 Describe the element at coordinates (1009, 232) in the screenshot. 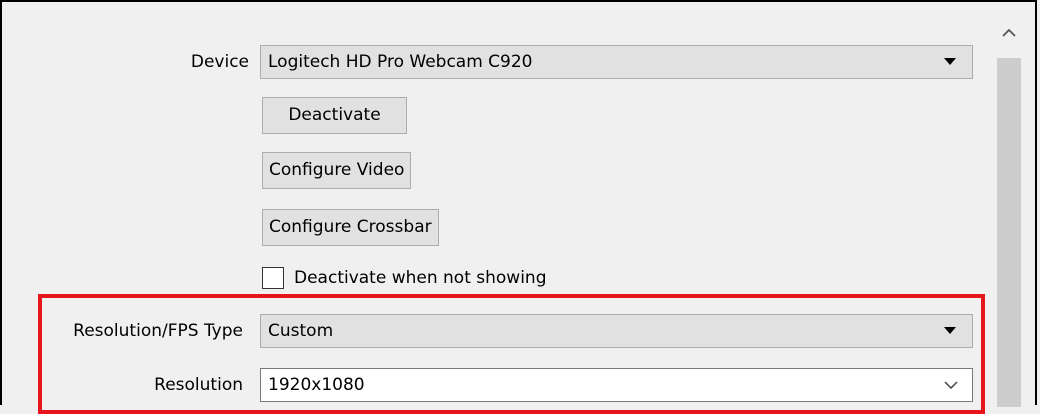

I see `scrollbar-thumb` at that location.